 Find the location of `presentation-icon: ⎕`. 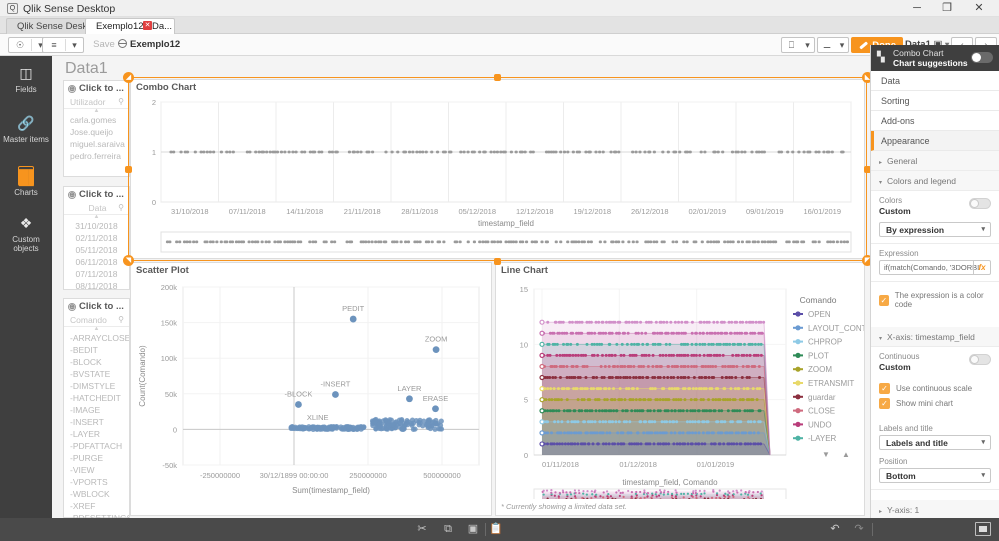

presentation-icon: ⎕ is located at coordinates (791, 45).